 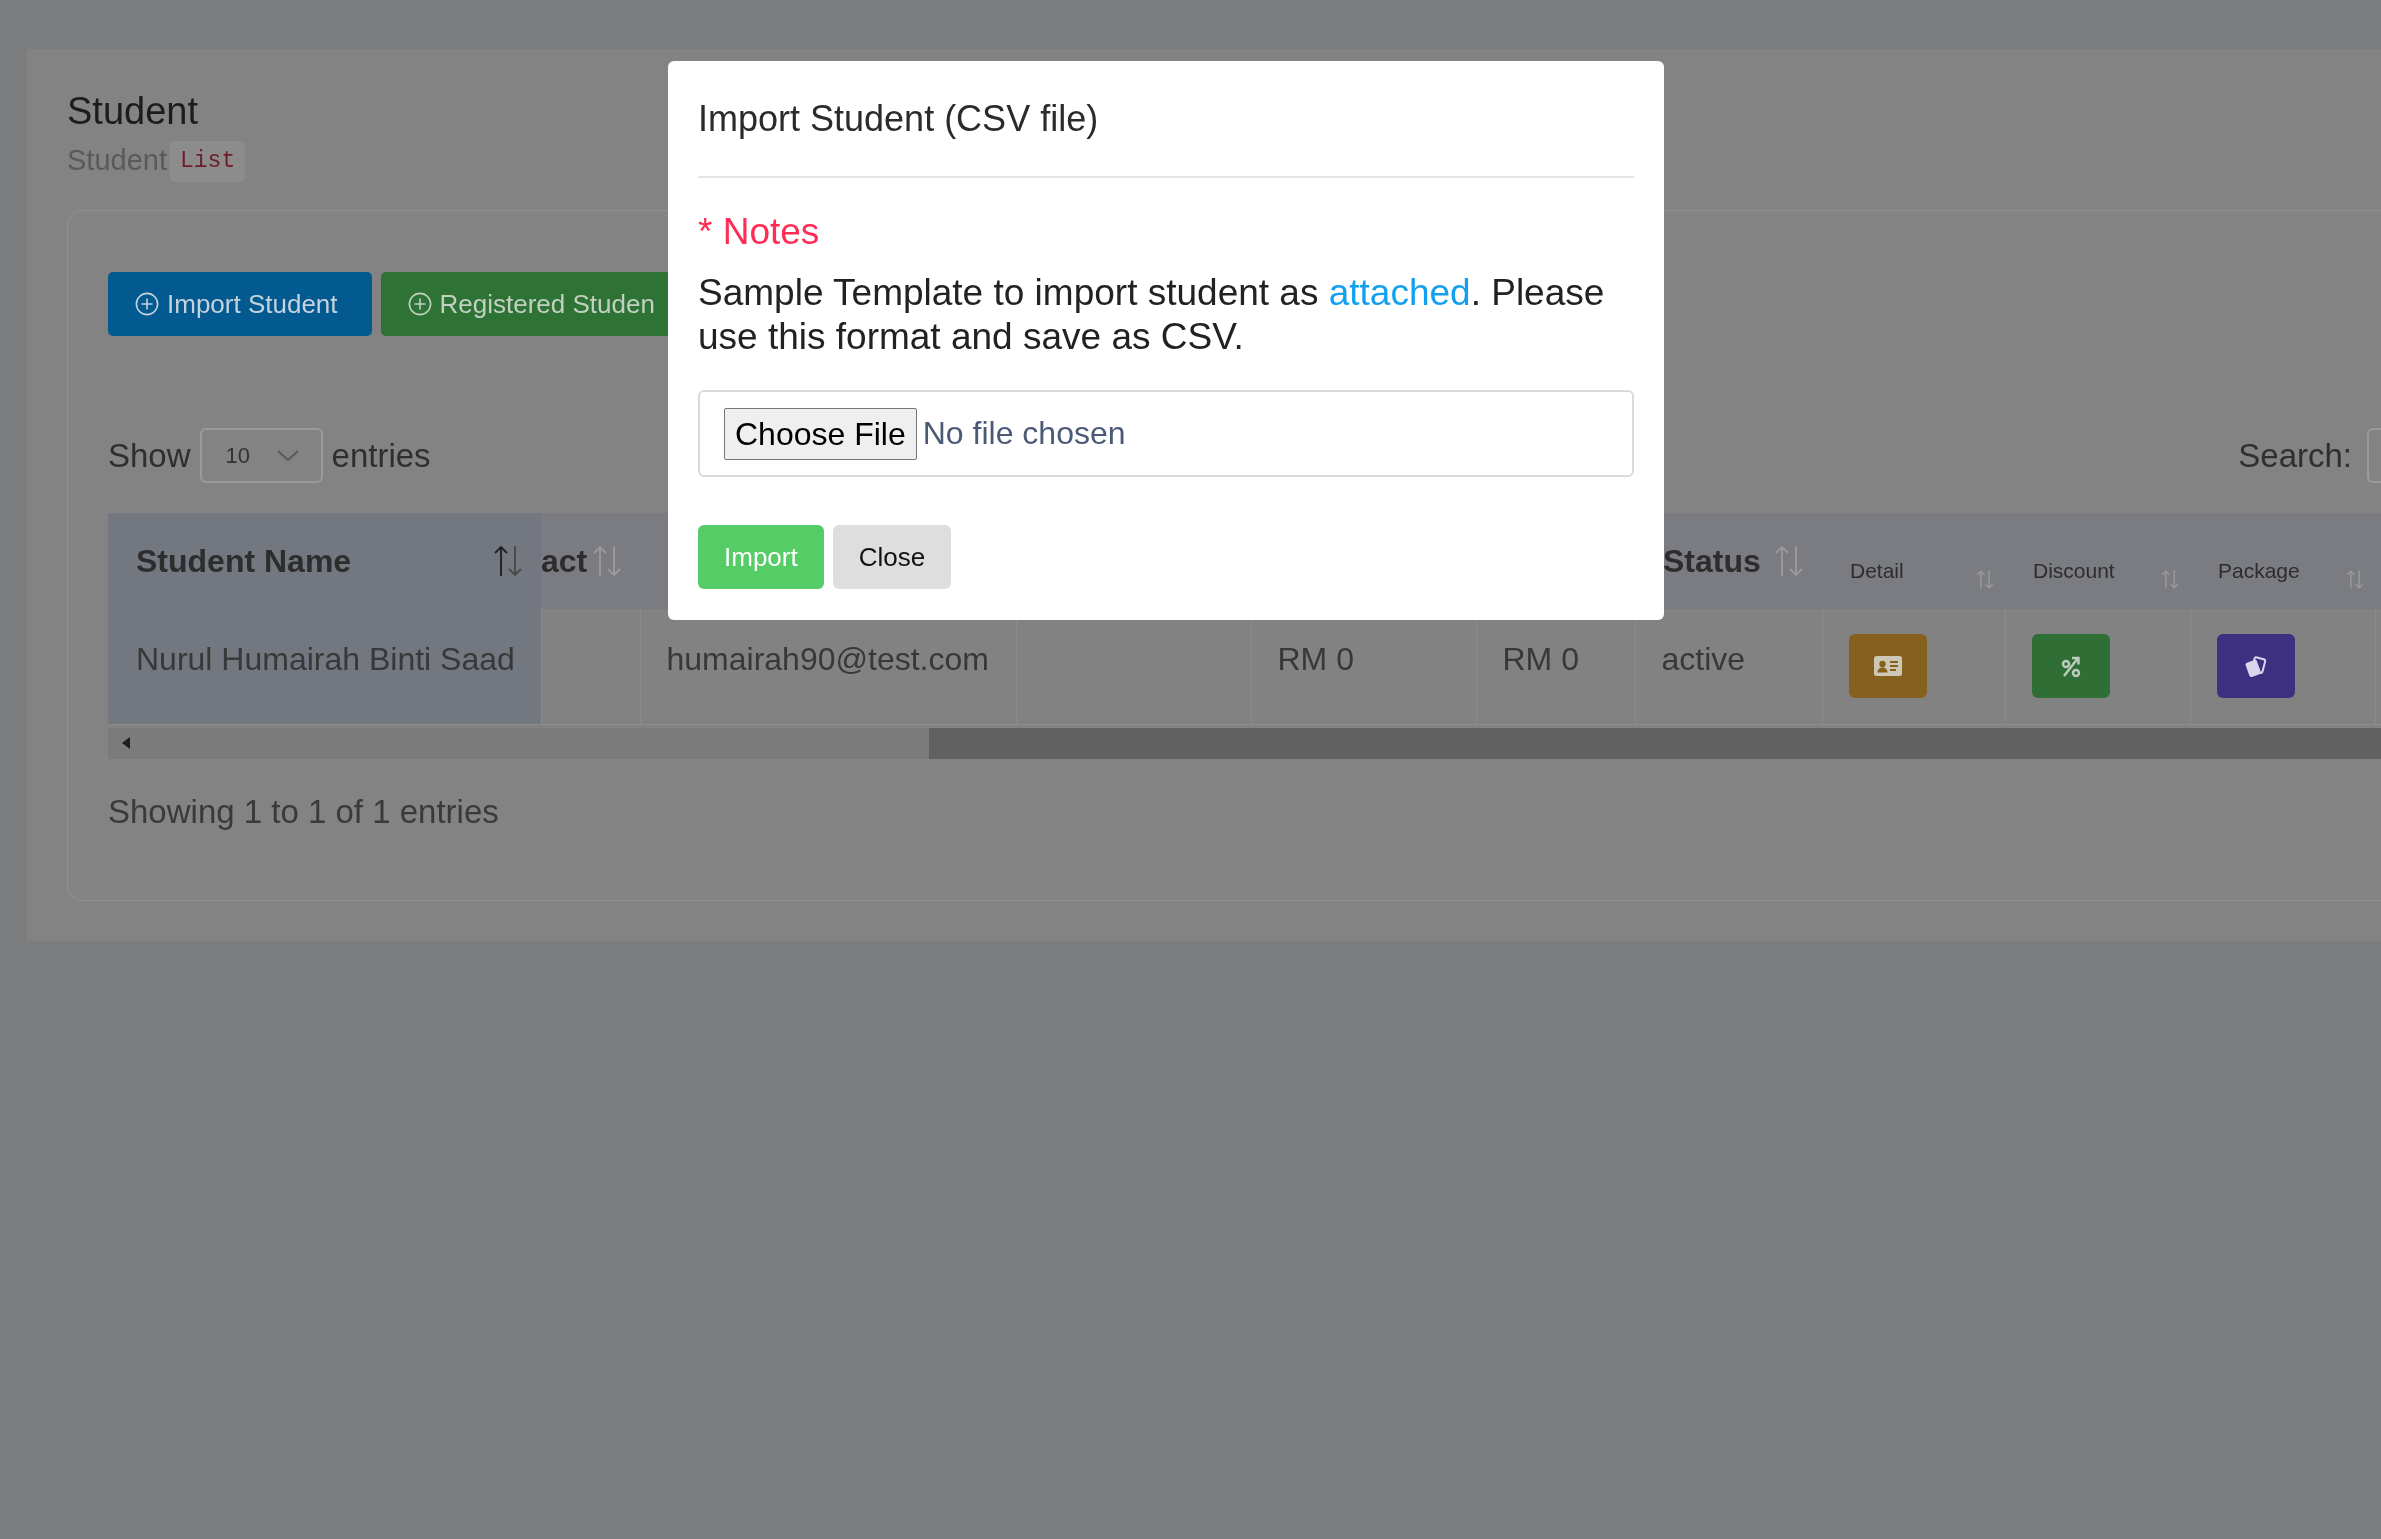 I want to click on column-header-text: Discount, so click(x=2074, y=571).